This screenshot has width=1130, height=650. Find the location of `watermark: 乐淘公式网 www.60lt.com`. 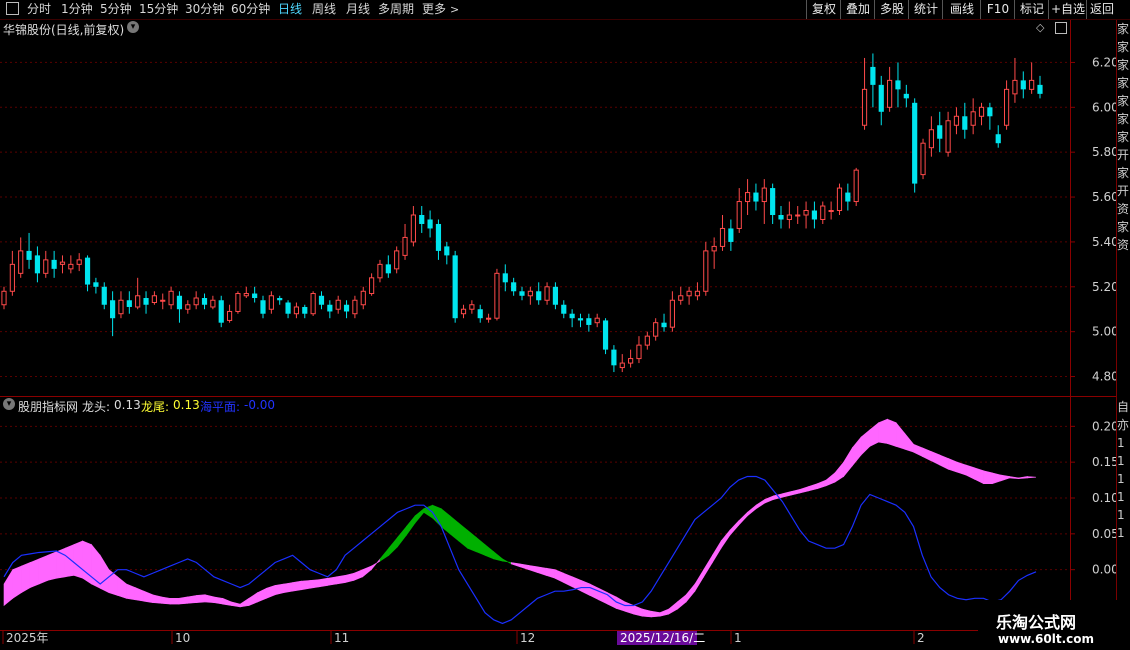

watermark: 乐淘公式网 www.60lt.com is located at coordinates (1054, 625).